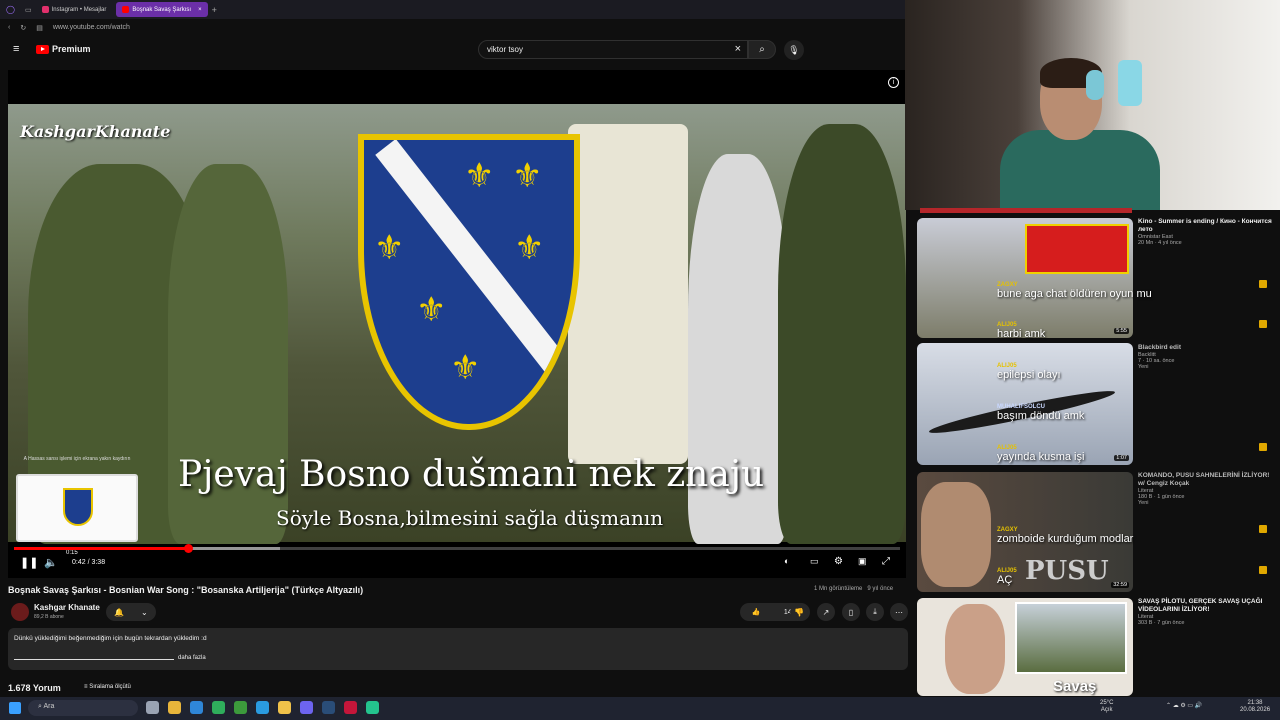 The image size is (1280, 720). What do you see at coordinates (126, 9) in the screenshot?
I see `youtube-icon` at bounding box center [126, 9].